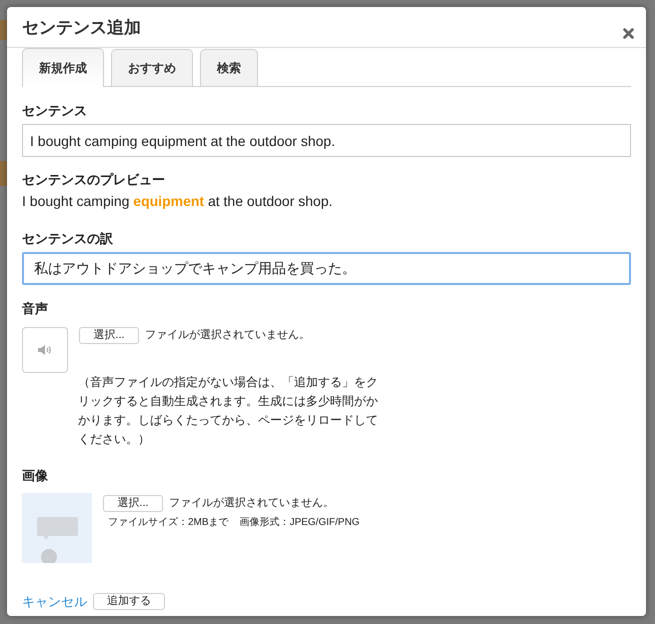  I want to click on tab: 検索, so click(229, 67).